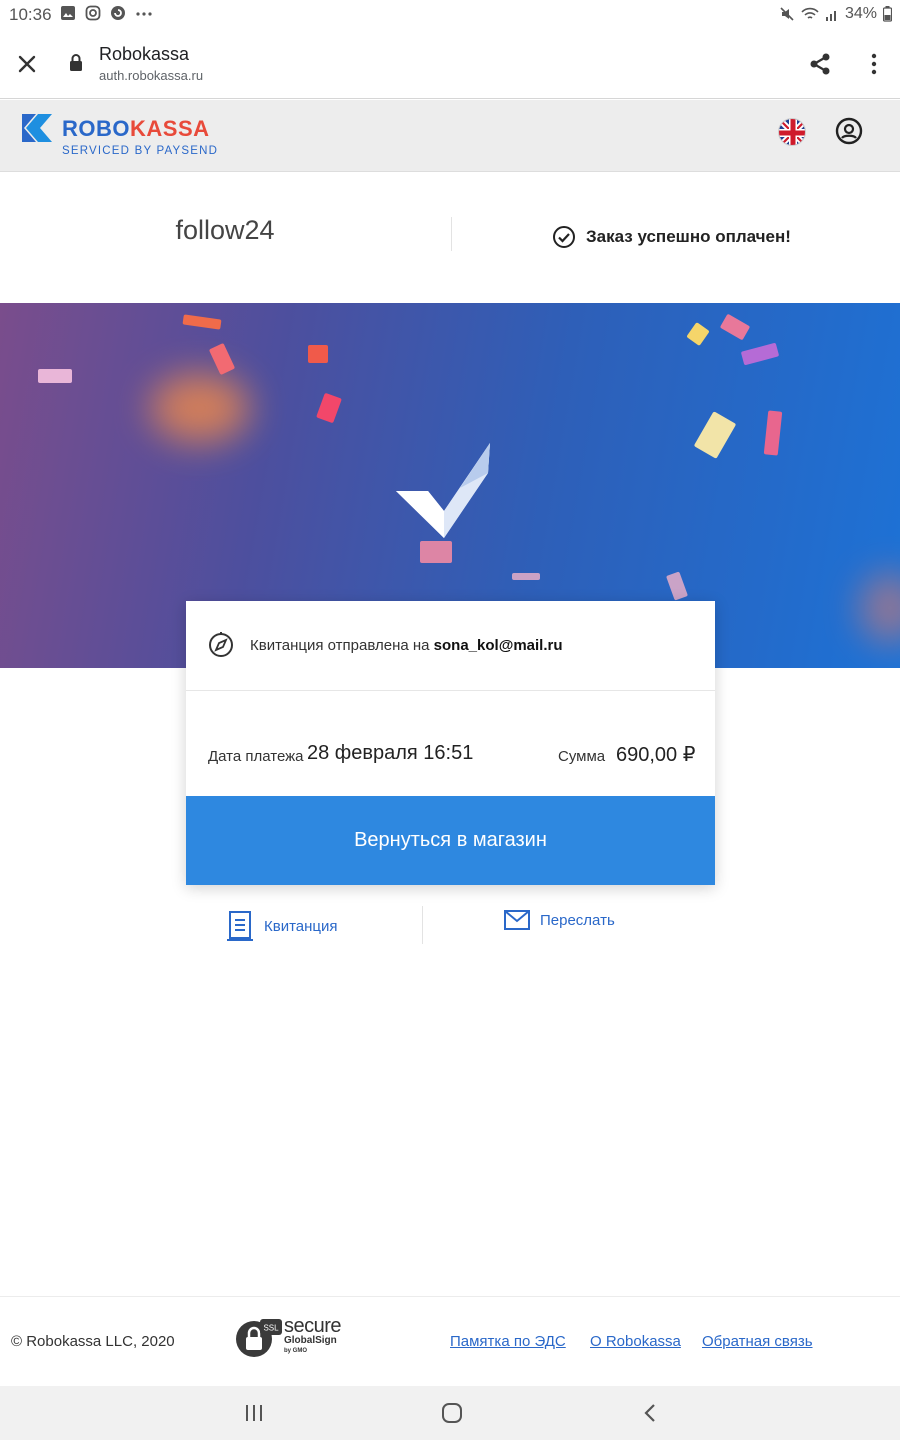  I want to click on logo-wordmark: ROBOKASSA, so click(136, 128).